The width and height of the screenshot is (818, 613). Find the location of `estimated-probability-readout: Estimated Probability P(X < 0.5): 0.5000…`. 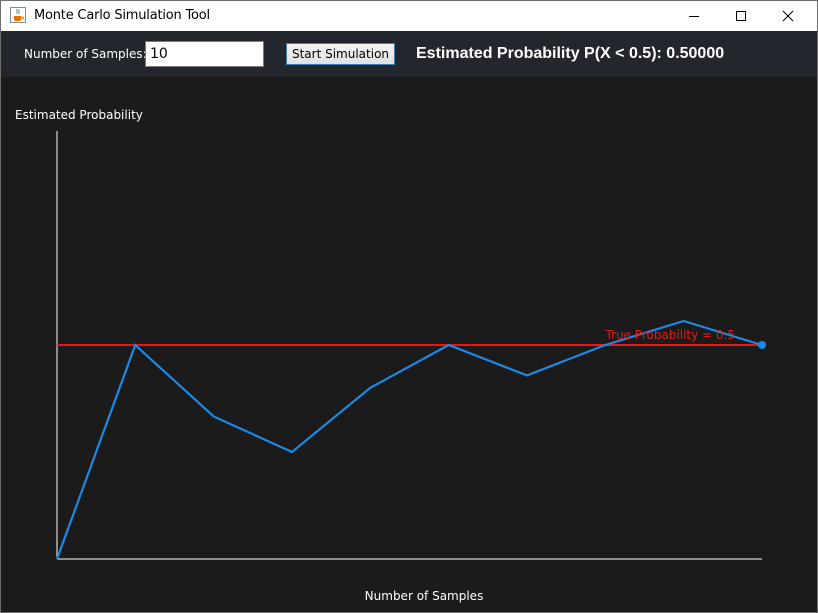

estimated-probability-readout: Estimated Probability P(X < 0.5): 0.5000… is located at coordinates (570, 53).